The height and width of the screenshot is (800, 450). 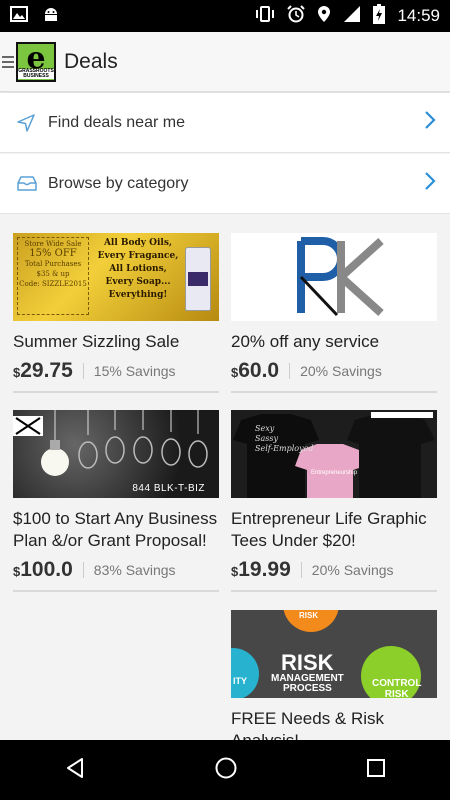 What do you see at coordinates (305, 341) in the screenshot?
I see `deal-title: 20% off any service` at bounding box center [305, 341].